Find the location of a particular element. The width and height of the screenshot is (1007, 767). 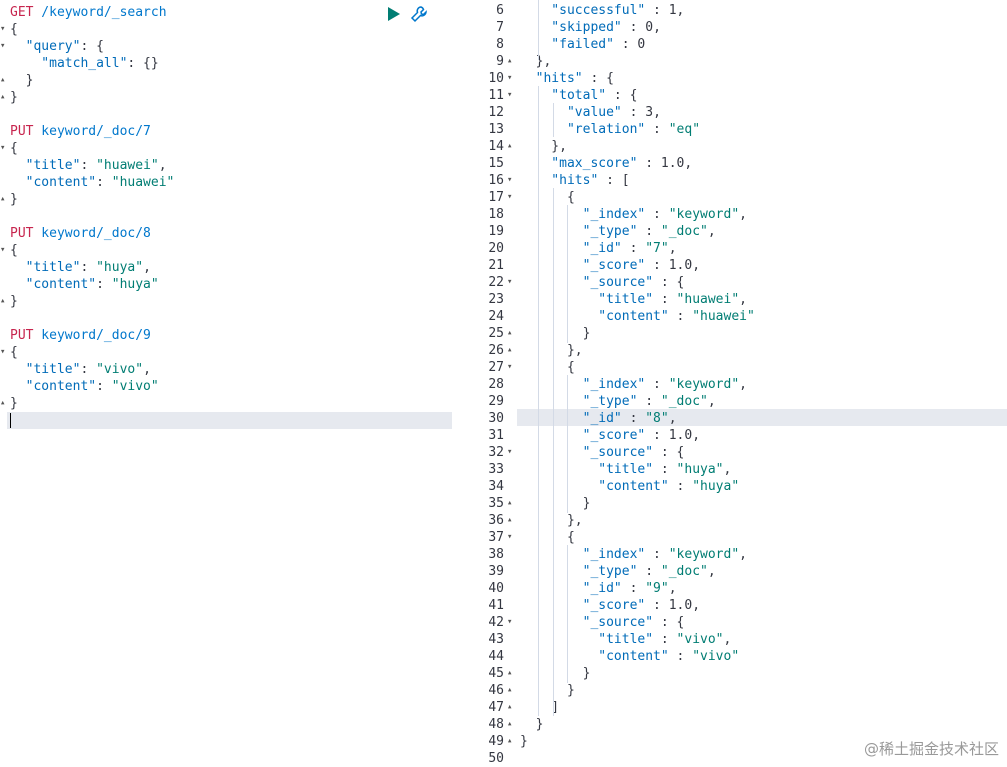

code-token: /keyword/_search is located at coordinates (100, 12).